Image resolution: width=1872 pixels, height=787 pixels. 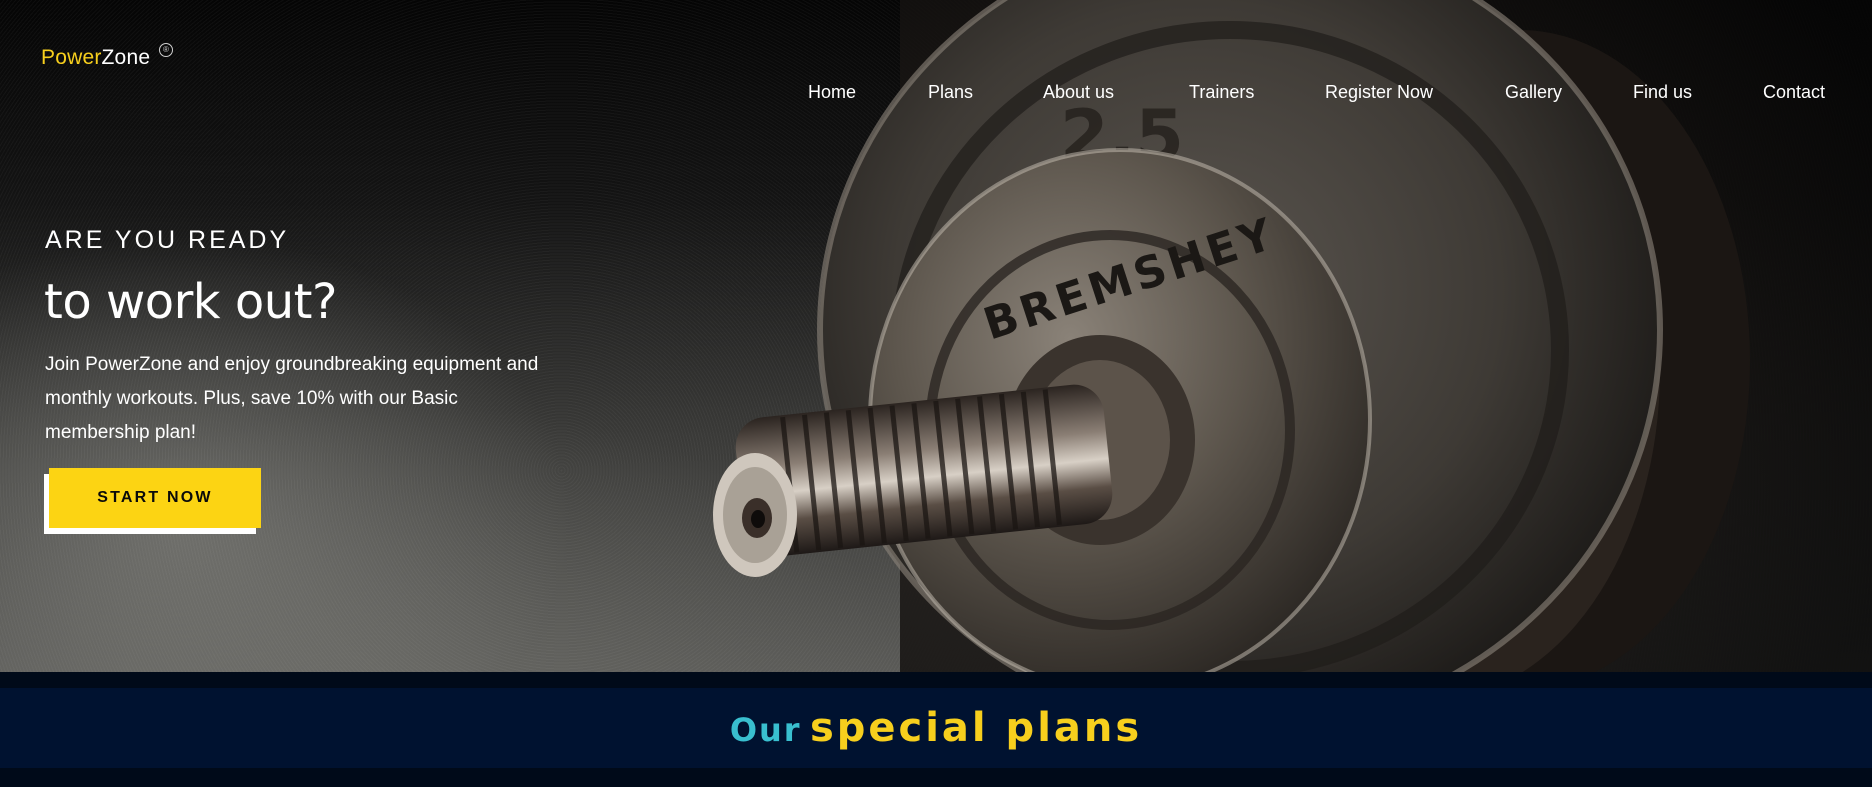 What do you see at coordinates (1533, 92) in the screenshot?
I see `nav-item-gallery: Gallery` at bounding box center [1533, 92].